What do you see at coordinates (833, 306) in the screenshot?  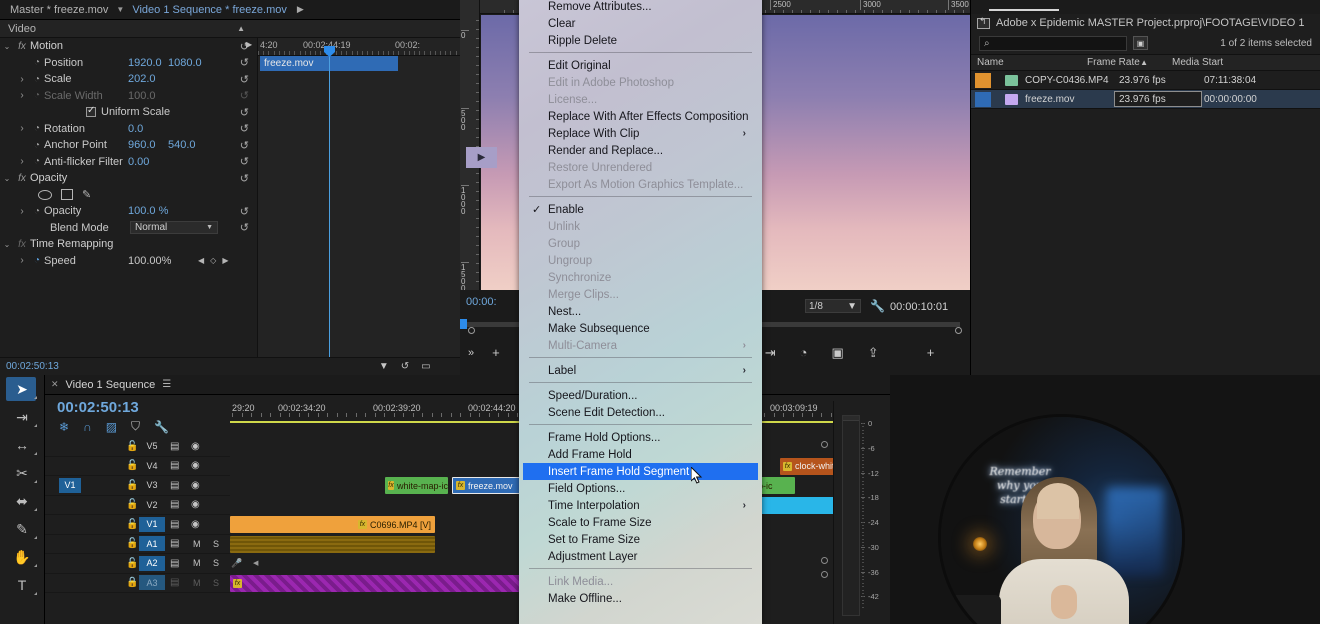 I see `playback-resolution-select: 1/8 ▼` at bounding box center [833, 306].